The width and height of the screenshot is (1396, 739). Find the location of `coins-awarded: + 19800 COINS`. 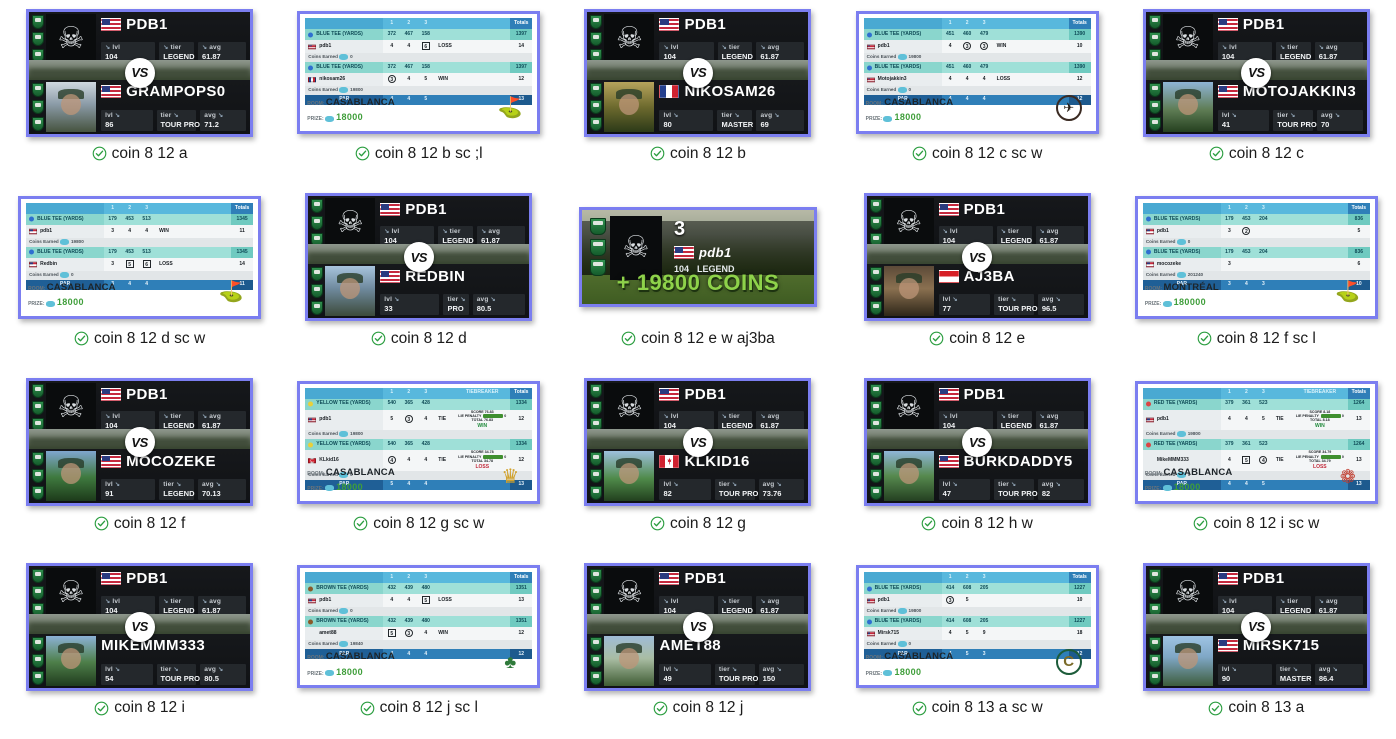

coins-awarded: + 19800 COINS is located at coordinates (698, 283).